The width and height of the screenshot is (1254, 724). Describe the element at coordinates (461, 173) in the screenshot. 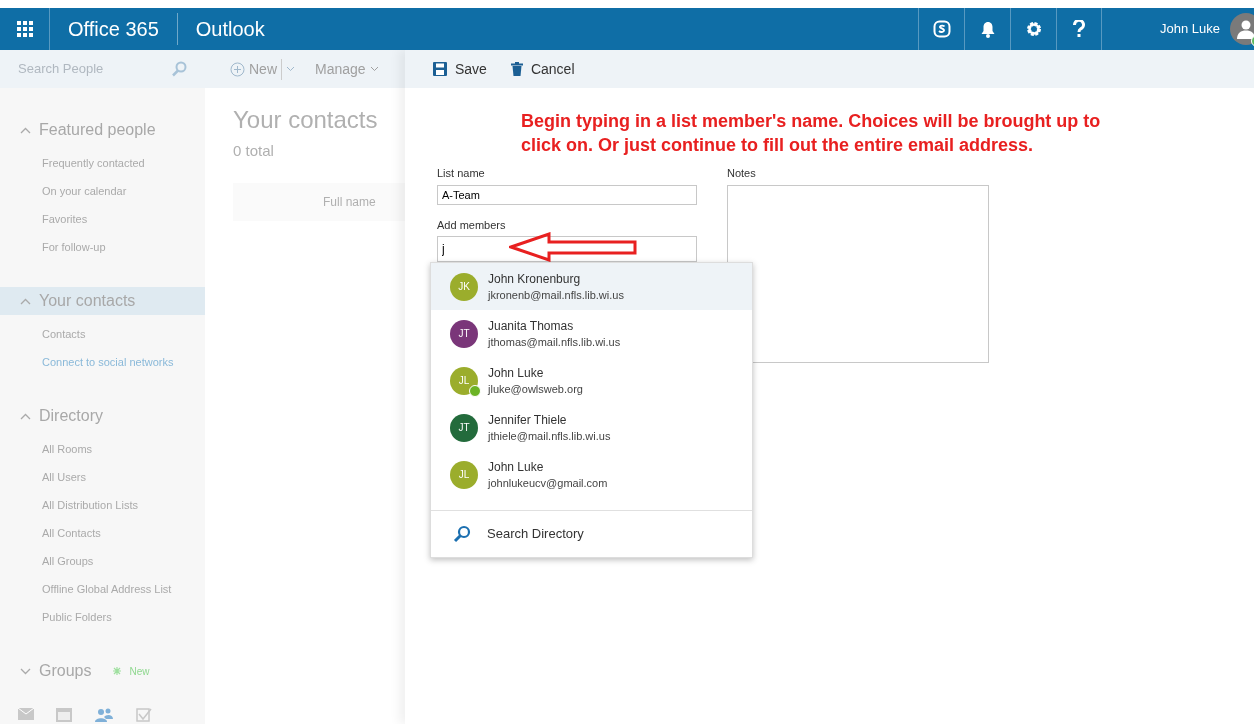

I see `field-label: List name` at that location.